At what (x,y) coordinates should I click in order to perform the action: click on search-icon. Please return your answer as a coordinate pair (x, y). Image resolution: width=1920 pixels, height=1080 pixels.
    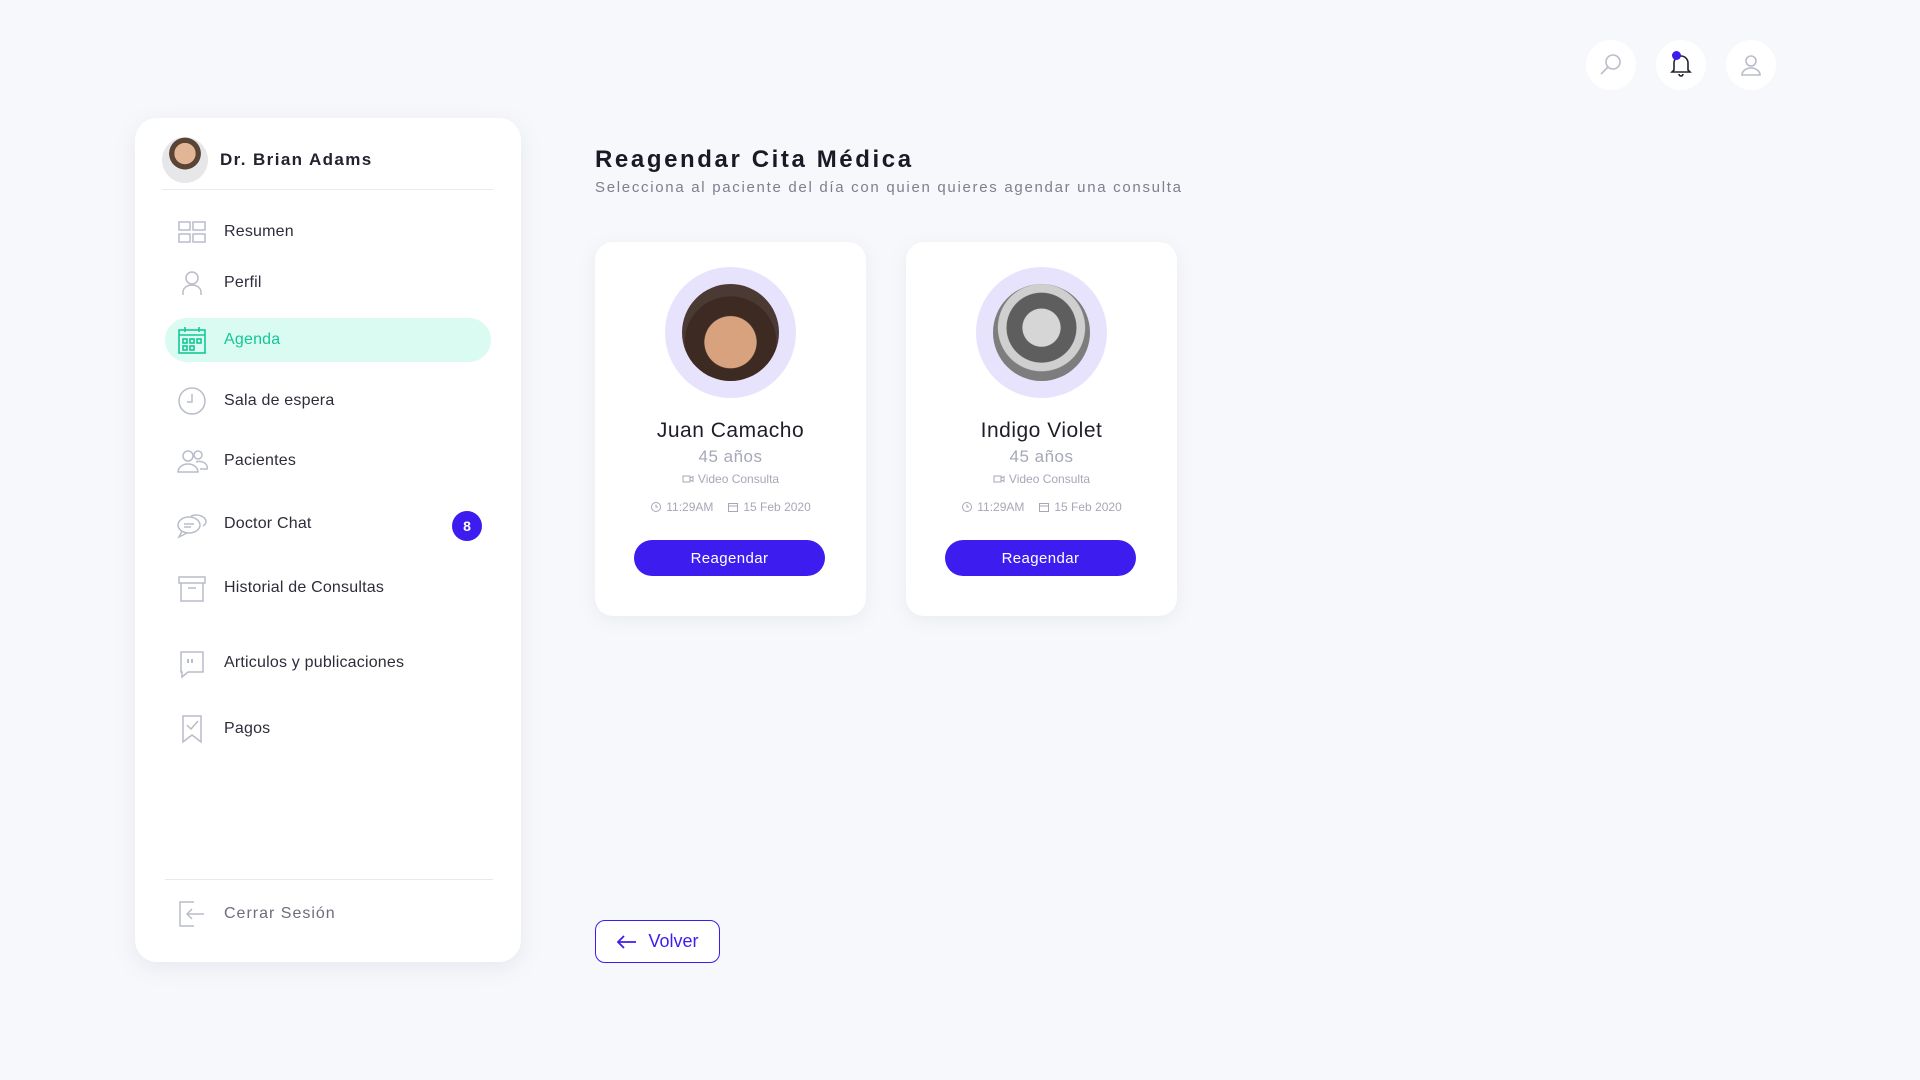
    Looking at the image, I should click on (1610, 64).